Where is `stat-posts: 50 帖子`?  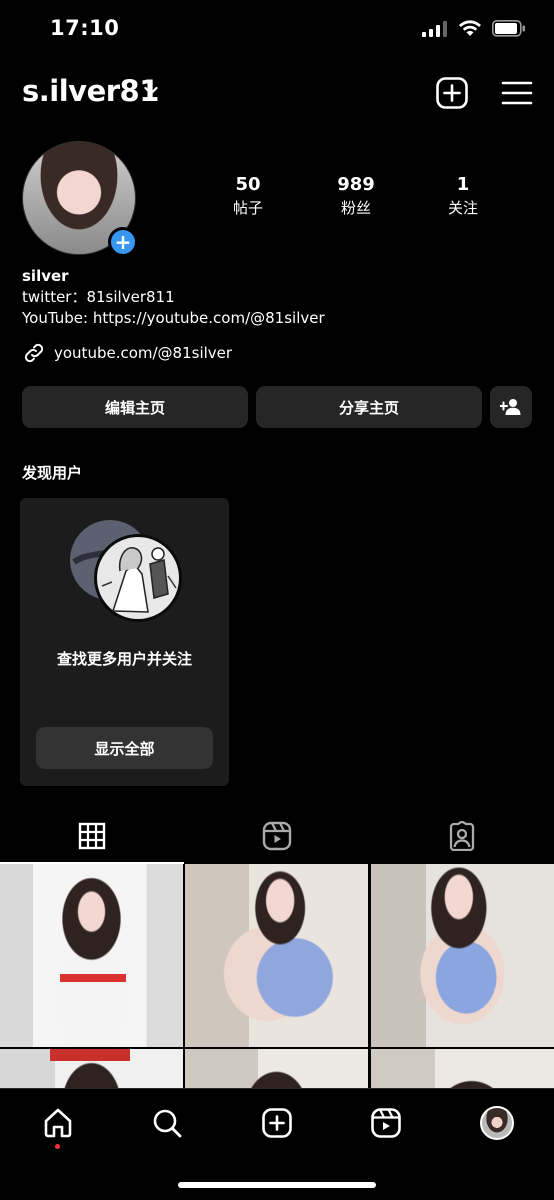
stat-posts: 50 帖子 is located at coordinates (248, 196).